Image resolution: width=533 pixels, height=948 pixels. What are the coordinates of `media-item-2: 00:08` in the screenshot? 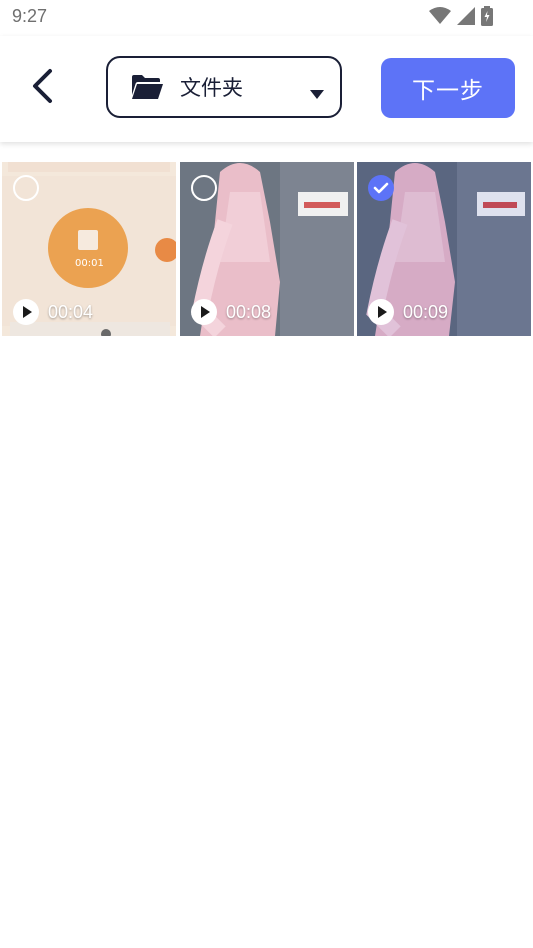 It's located at (267, 249).